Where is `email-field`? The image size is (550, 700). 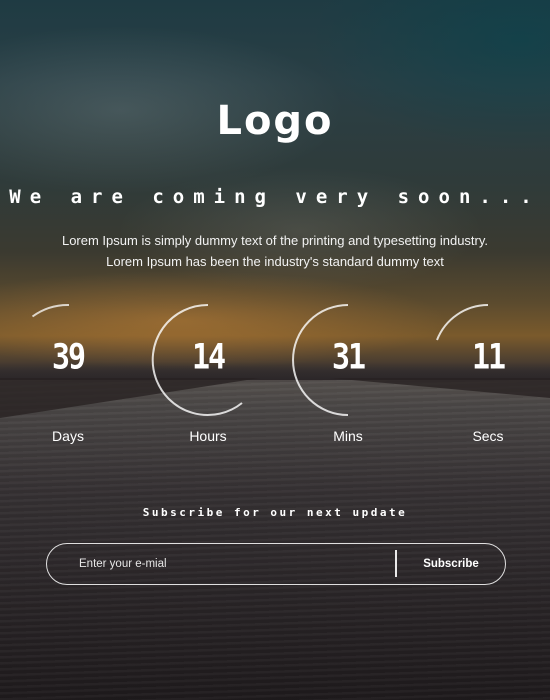
email-field is located at coordinates (234, 563).